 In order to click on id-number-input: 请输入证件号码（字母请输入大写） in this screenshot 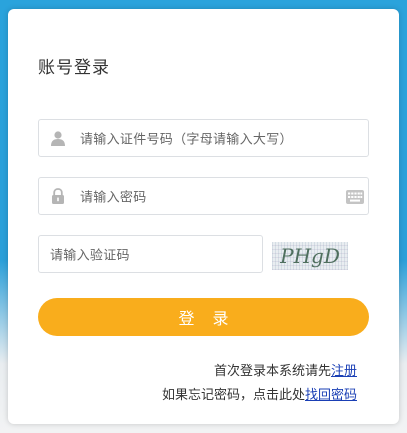, I will do `click(203, 138)`.